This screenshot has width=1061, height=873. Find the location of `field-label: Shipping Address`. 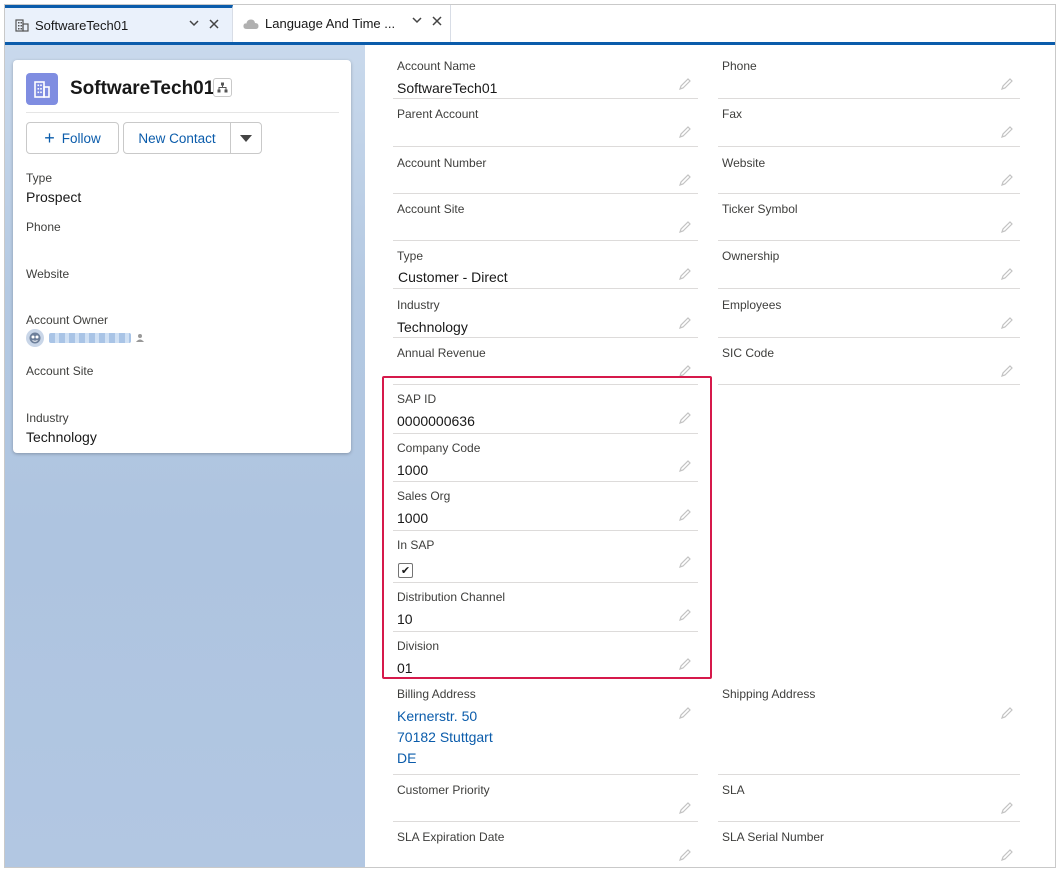

field-label: Shipping Address is located at coordinates (769, 694).